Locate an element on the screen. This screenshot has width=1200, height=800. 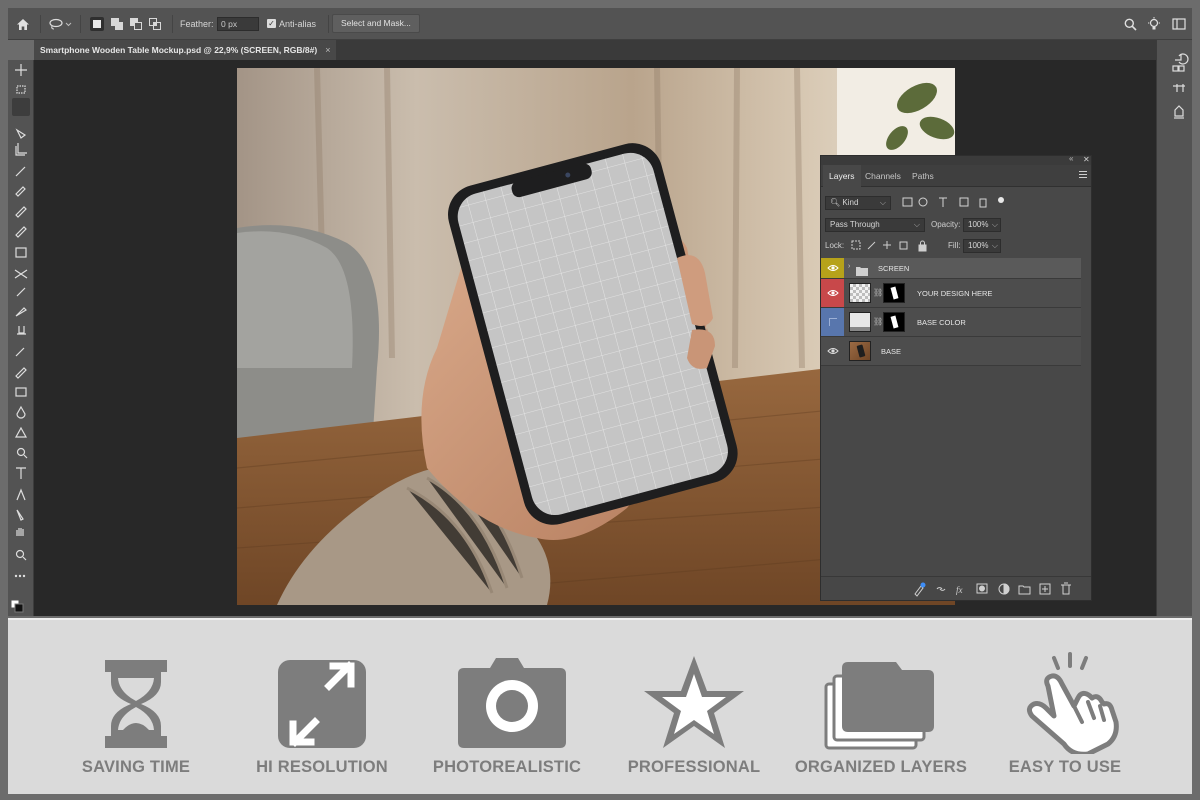
tab-layers: Layers is located at coordinates (842, 176).